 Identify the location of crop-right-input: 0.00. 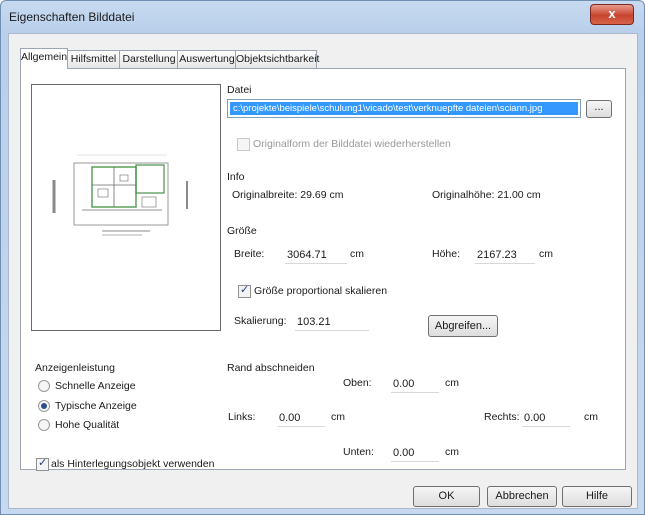
(546, 417).